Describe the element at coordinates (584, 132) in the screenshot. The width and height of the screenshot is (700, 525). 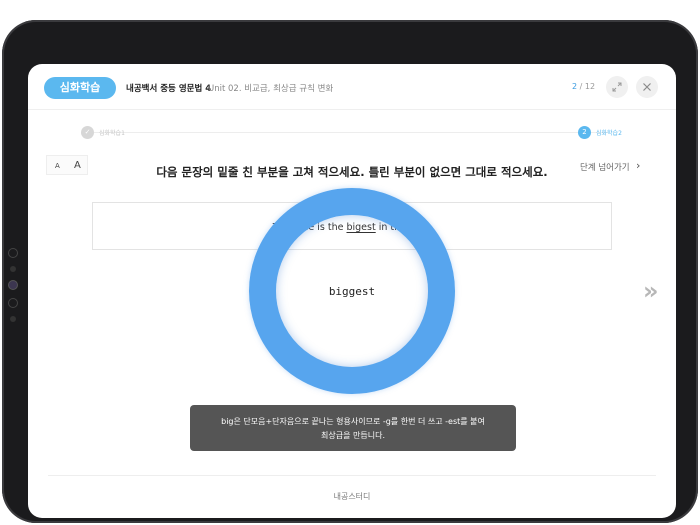
I see `step-2-indicator: 2` at that location.